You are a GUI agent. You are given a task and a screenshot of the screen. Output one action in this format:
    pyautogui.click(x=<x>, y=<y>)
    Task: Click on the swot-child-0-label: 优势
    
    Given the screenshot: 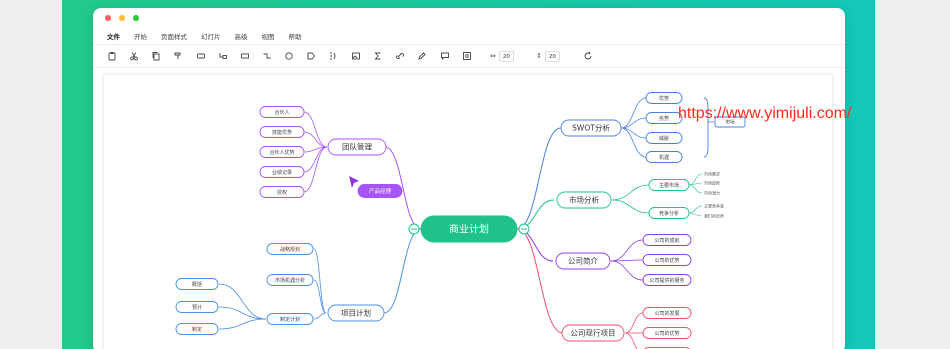 What is the action you would take?
    pyautogui.click(x=664, y=98)
    